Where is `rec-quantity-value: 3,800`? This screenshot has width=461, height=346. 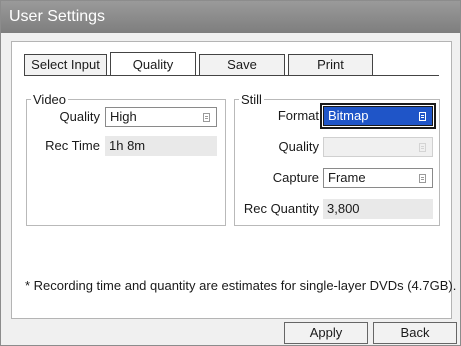
rec-quantity-value: 3,800 is located at coordinates (378, 209).